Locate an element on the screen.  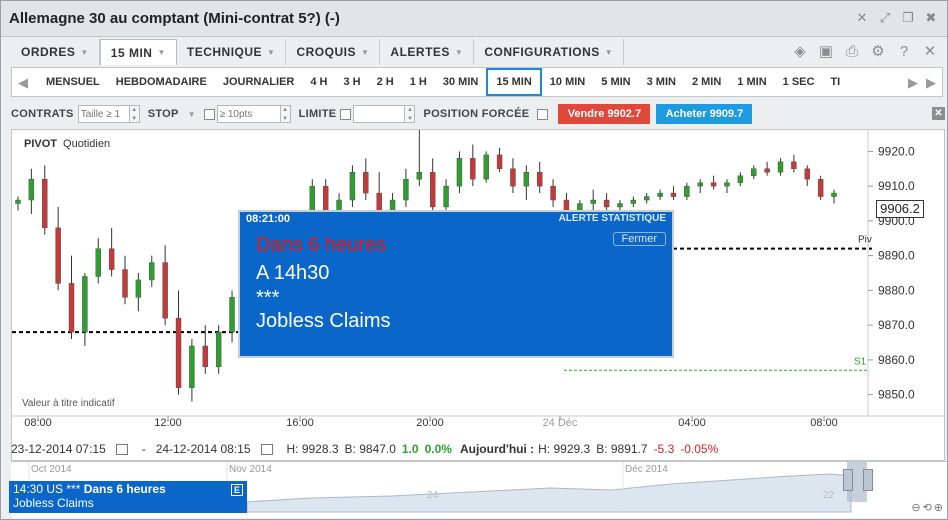
chevron-right-icon: ▶ is located at coordinates (913, 83).